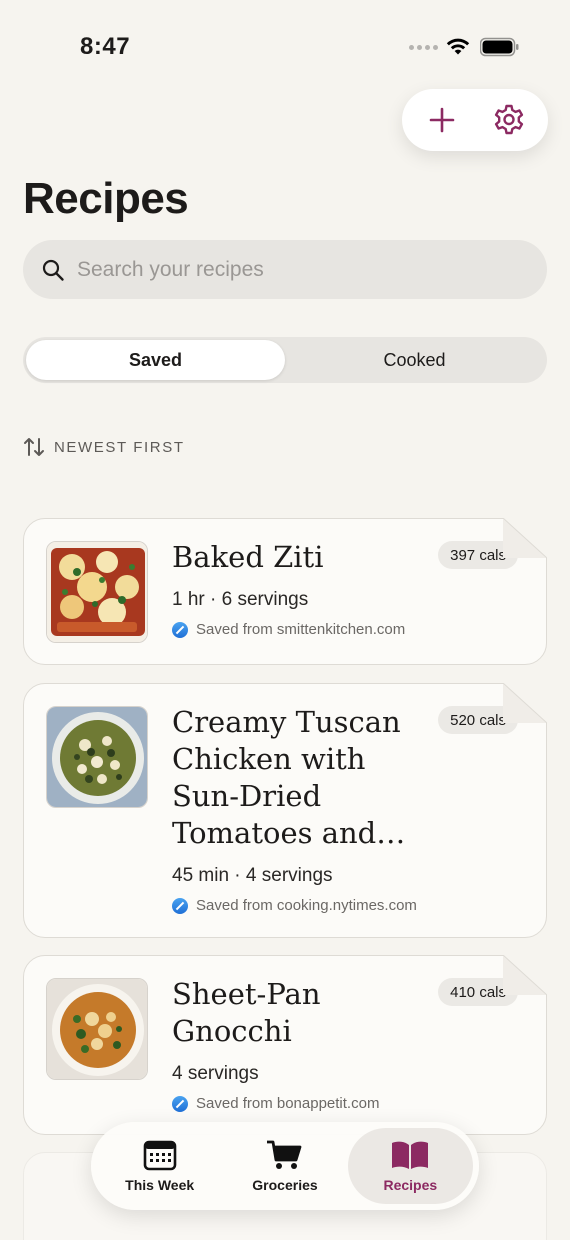 The width and height of the screenshot is (570, 1240). What do you see at coordinates (159, 1155) in the screenshot?
I see `calendar-icon` at bounding box center [159, 1155].